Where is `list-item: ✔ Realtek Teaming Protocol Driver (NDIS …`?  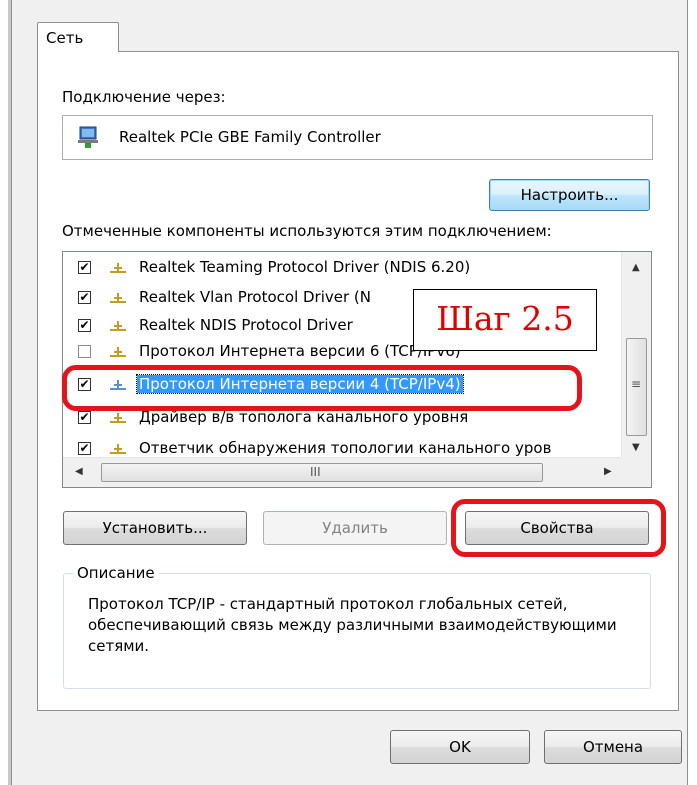
list-item: ✔ Realtek Teaming Protocol Driver (NDIS … is located at coordinates (339, 269).